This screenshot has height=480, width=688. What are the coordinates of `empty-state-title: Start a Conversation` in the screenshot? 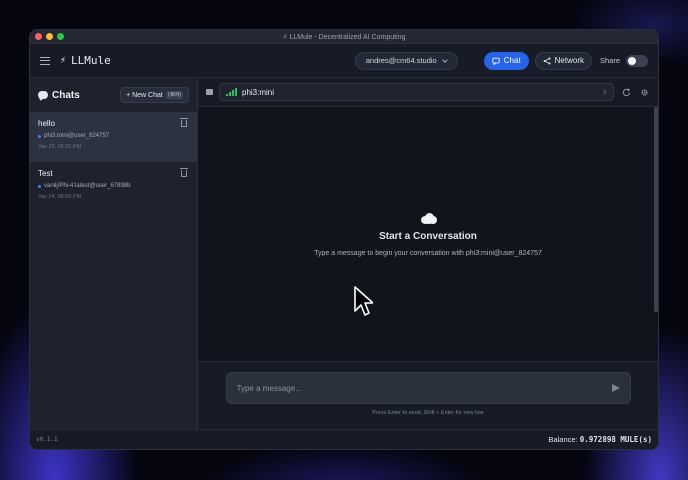 It's located at (428, 236).